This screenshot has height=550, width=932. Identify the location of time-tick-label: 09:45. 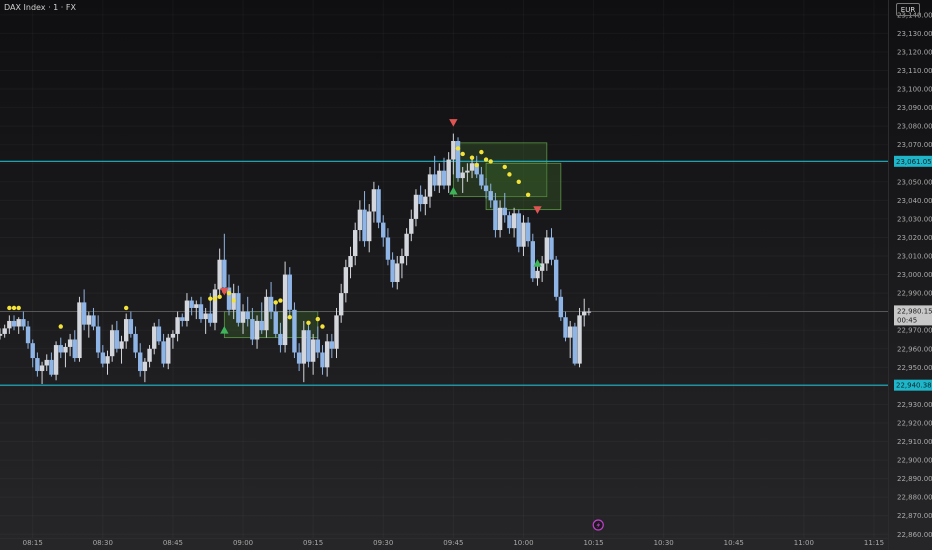
(453, 543).